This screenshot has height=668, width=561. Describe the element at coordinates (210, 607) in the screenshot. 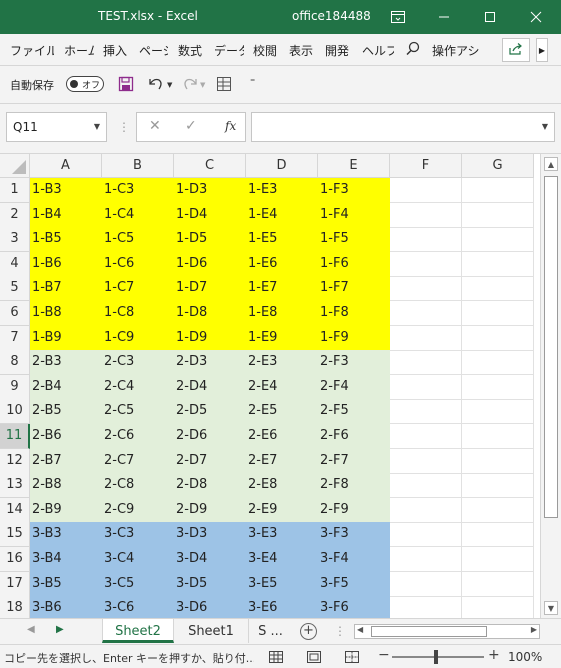

I see `cell: 3-D6` at that location.